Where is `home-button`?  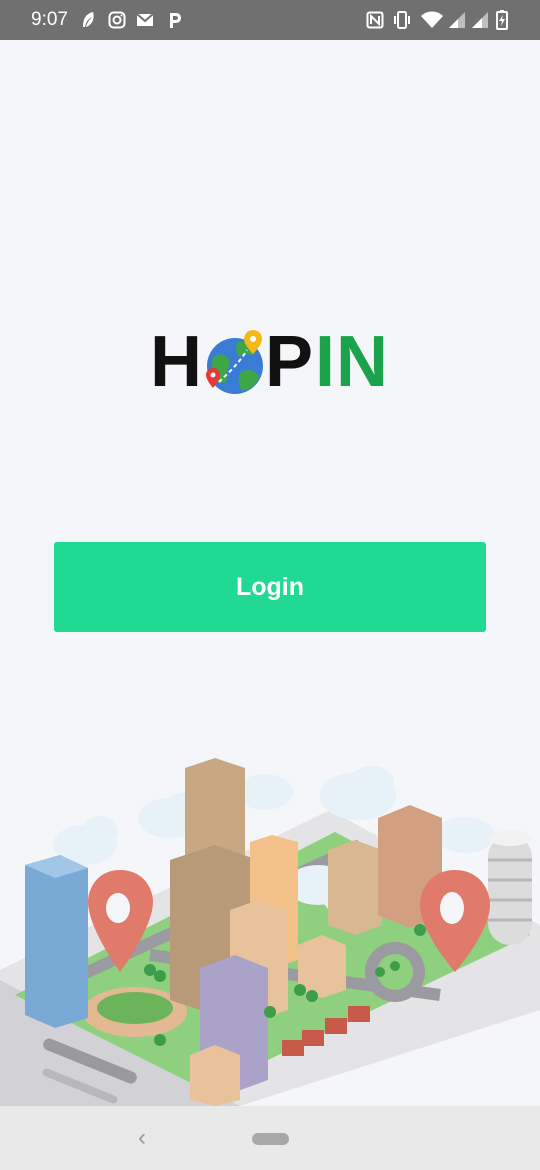
home-button is located at coordinates (270, 1139).